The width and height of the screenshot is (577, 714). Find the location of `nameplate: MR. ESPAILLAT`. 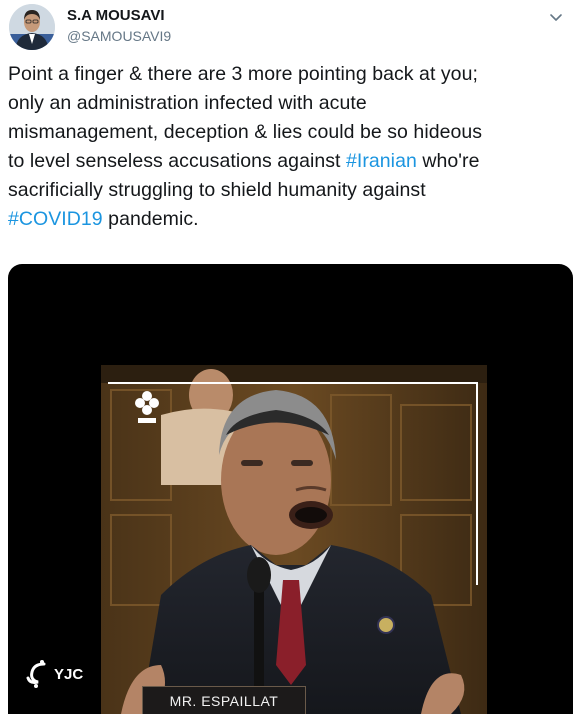

nameplate: MR. ESPAILLAT is located at coordinates (224, 700).